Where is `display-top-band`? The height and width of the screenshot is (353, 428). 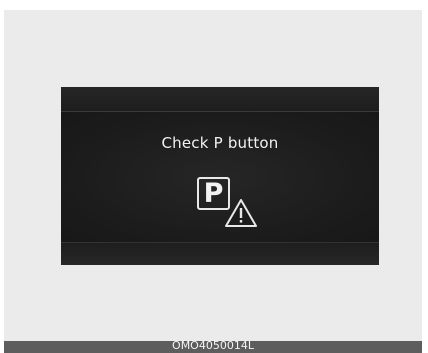
display-top-band is located at coordinates (220, 99).